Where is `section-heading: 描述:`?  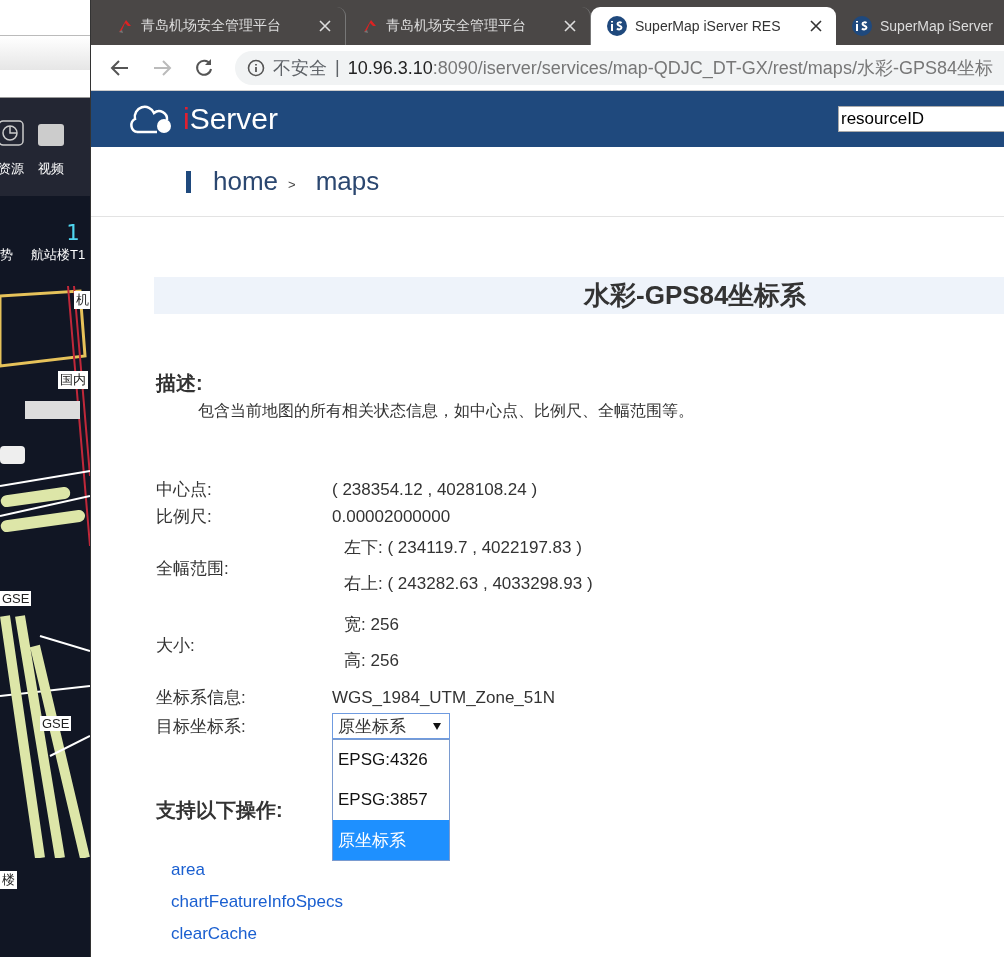
section-heading: 描述: is located at coordinates (179, 383).